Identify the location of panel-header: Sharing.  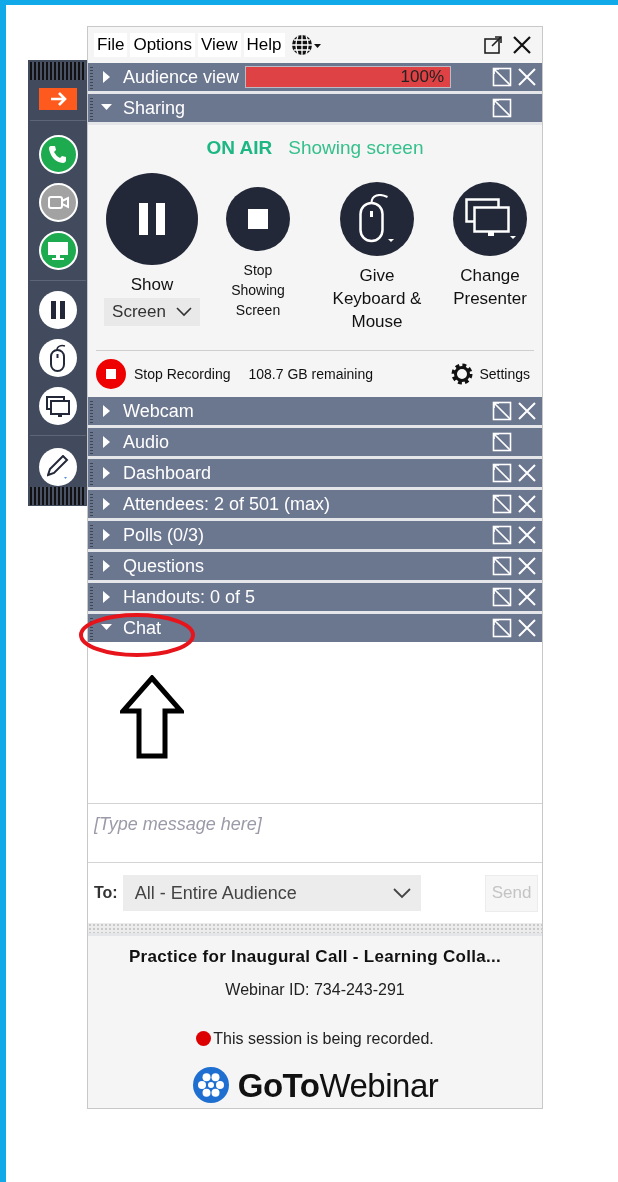
(315, 108).